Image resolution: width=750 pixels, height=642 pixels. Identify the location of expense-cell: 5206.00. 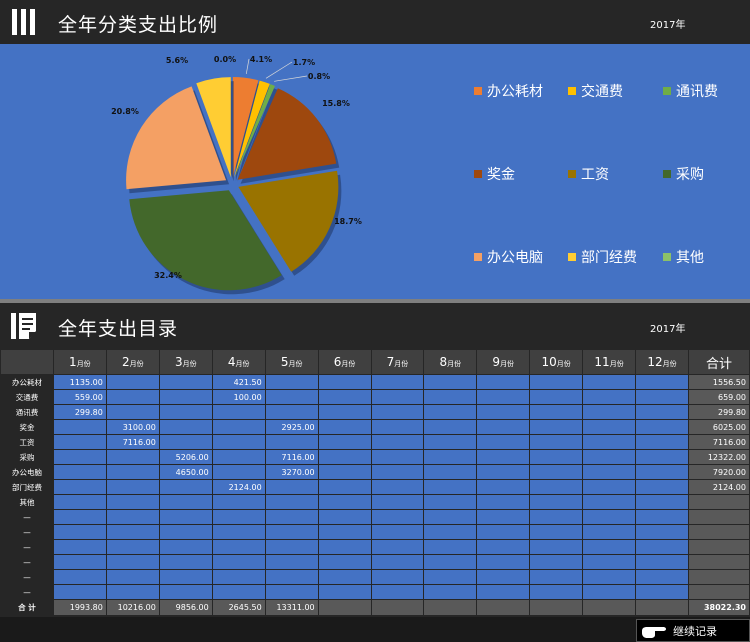
(185, 457).